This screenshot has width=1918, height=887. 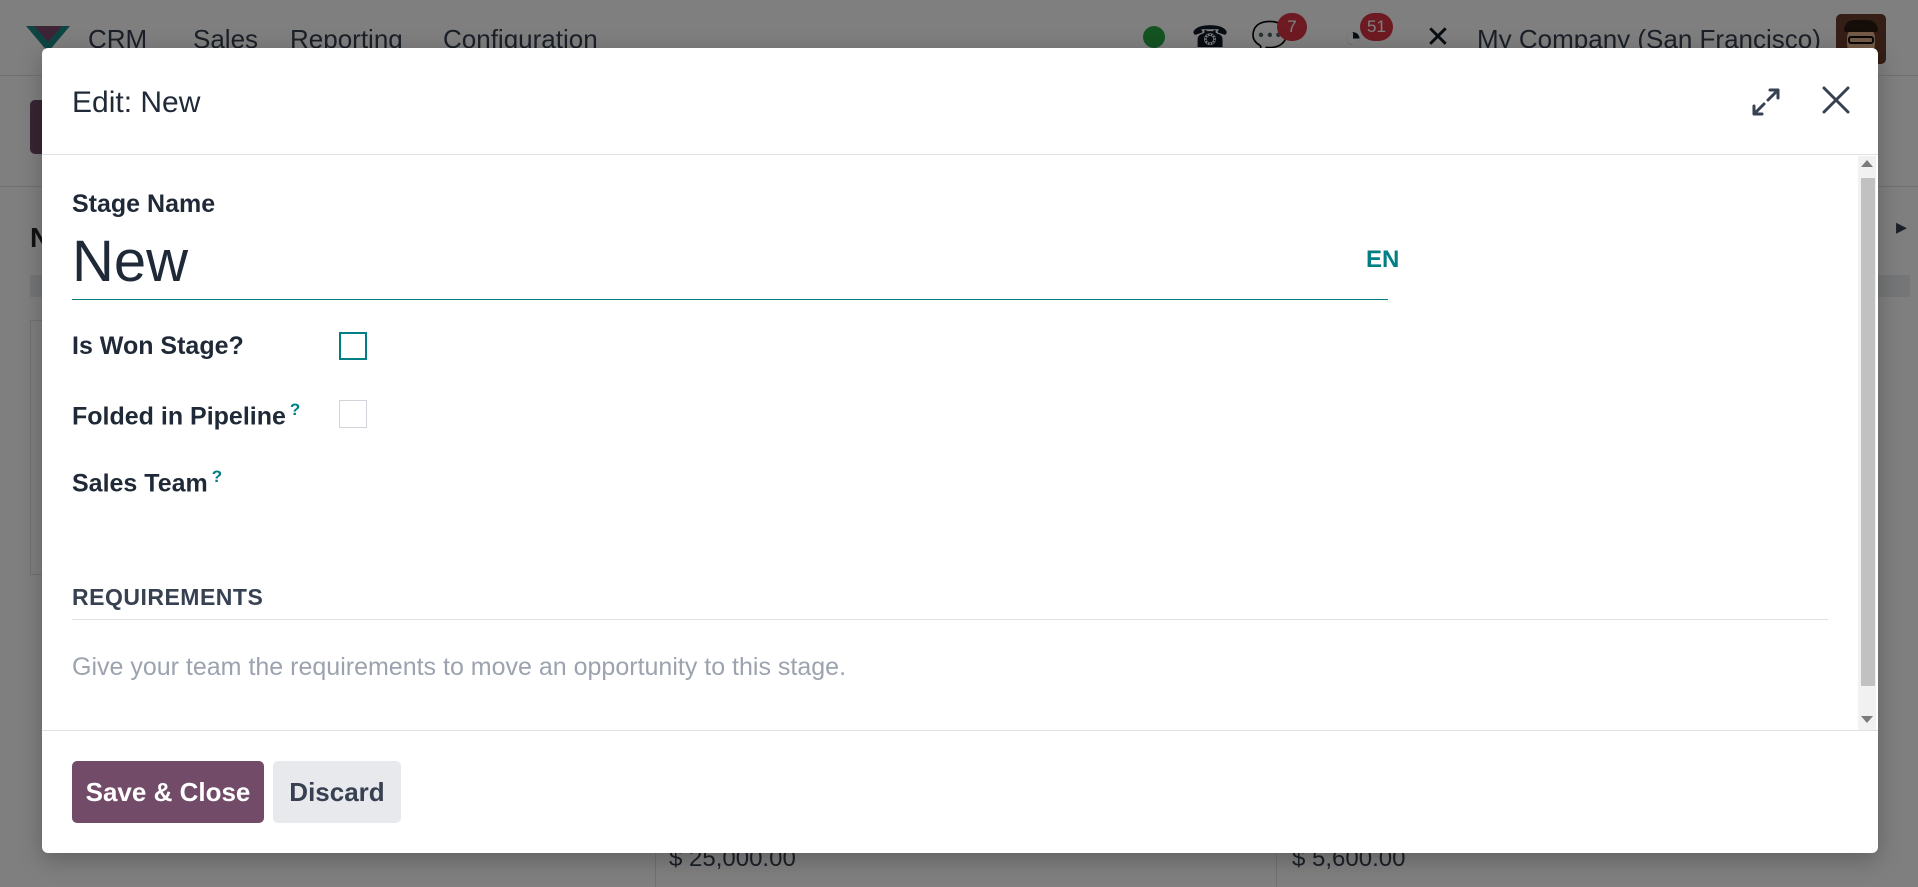 What do you see at coordinates (960, 791) in the screenshot?
I see `dialog-footer: Save & Close Discard` at bounding box center [960, 791].